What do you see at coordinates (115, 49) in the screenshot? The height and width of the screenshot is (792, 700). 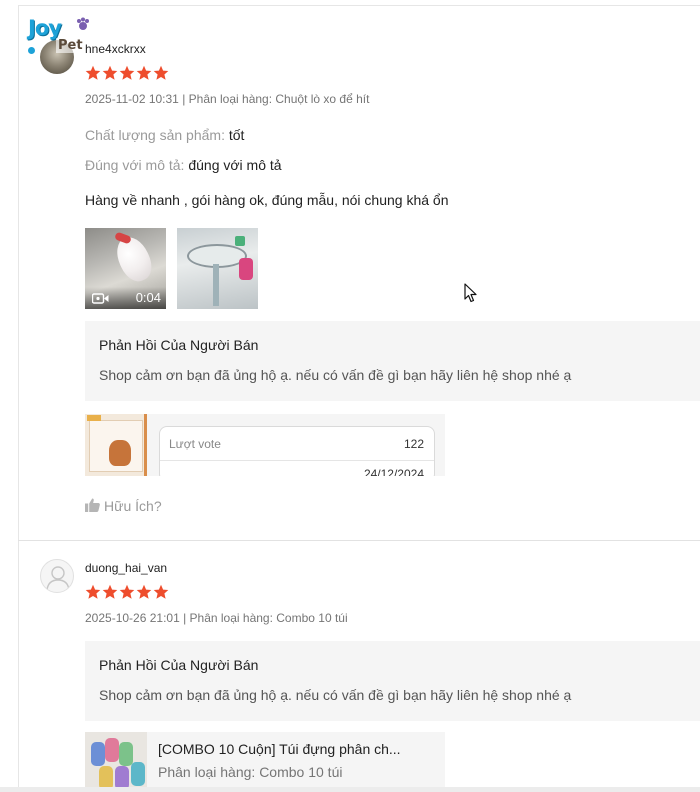 I see `reviewer-username: hne4xckrxx` at bounding box center [115, 49].